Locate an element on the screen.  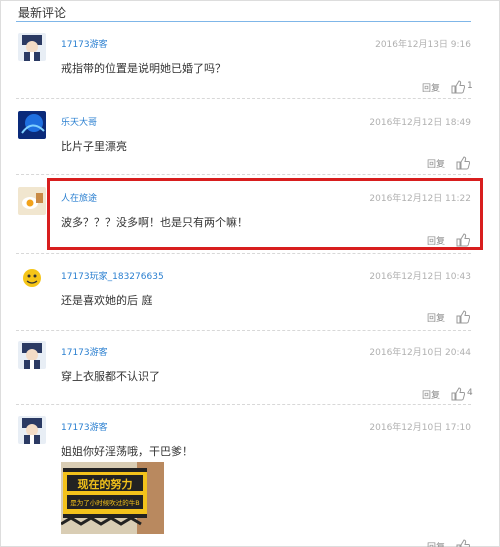
comment-text: 姐姐你好淫荡哦，干巴爹！ is located at coordinates (127, 451).